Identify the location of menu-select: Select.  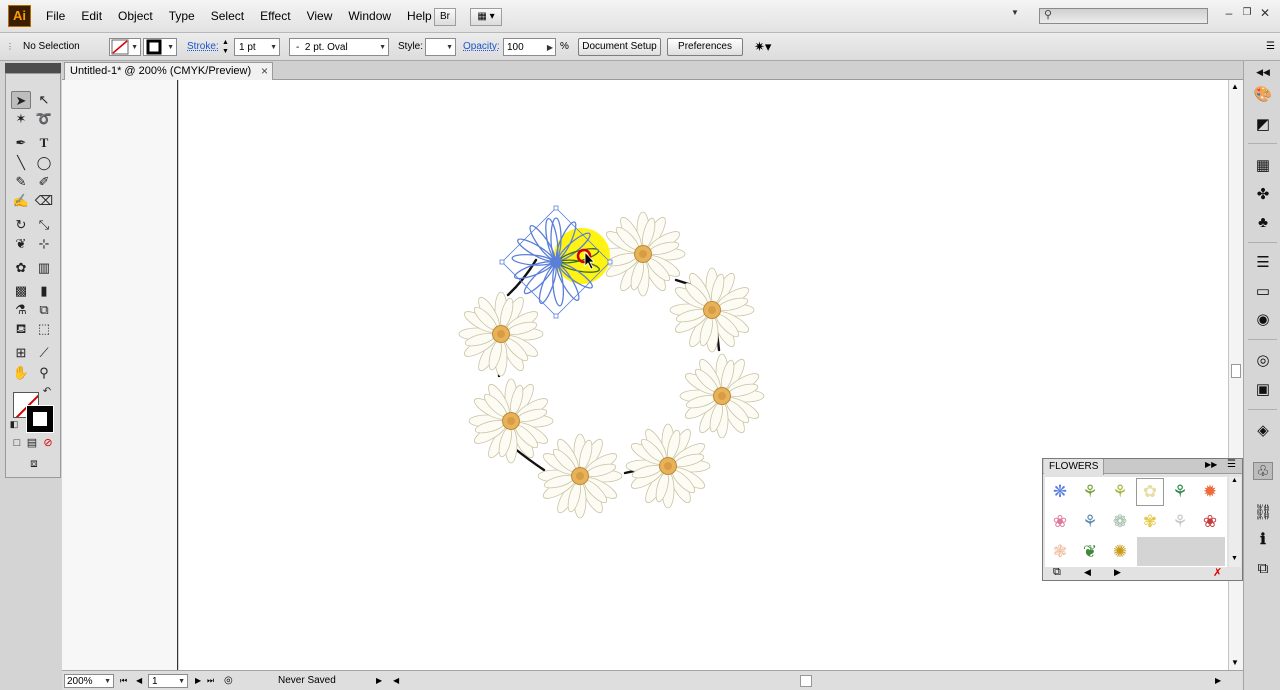
(227, 16).